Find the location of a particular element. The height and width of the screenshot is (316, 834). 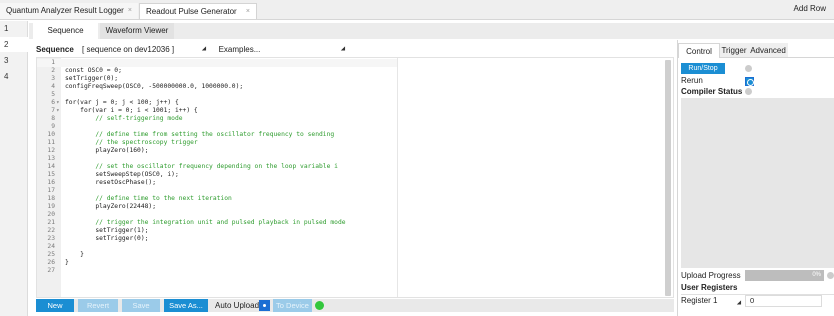

code-text: resetOscPhase(); is located at coordinates (110, 182).